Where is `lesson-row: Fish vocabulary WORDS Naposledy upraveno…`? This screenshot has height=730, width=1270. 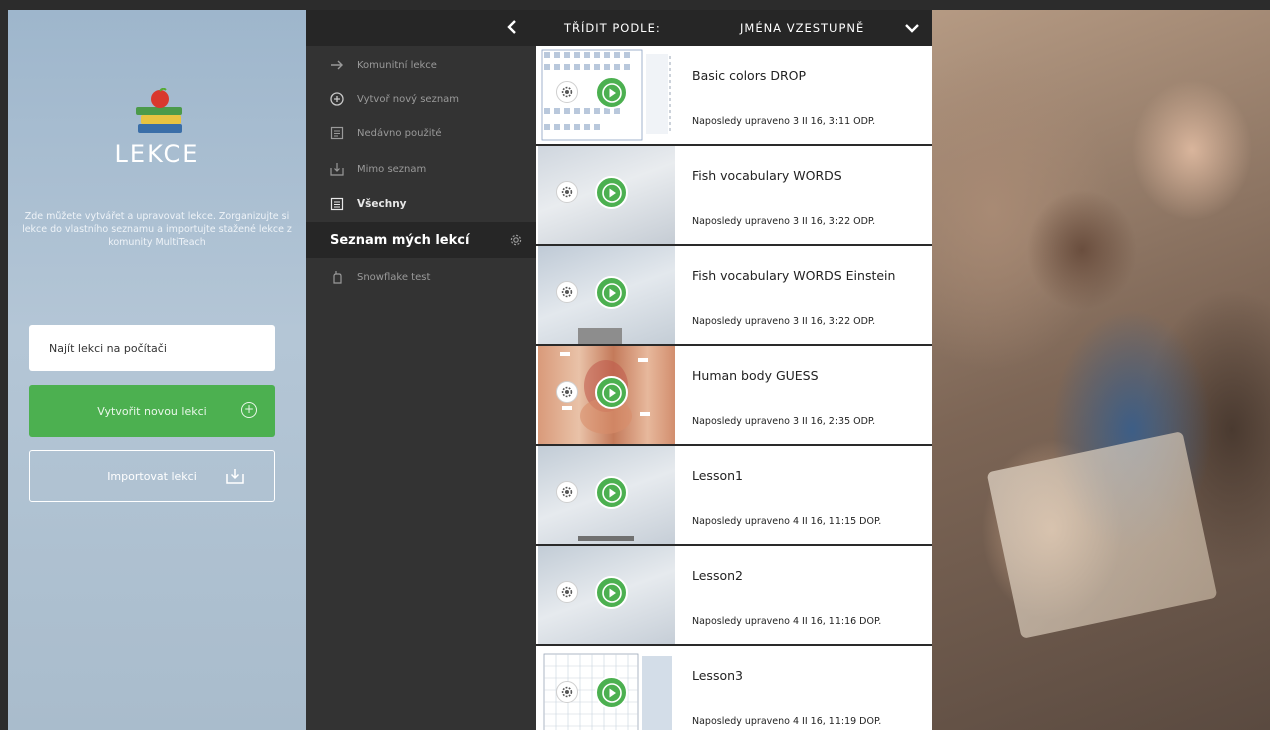 lesson-row: Fish vocabulary WORDS Naposledy upraveno… is located at coordinates (734, 195).